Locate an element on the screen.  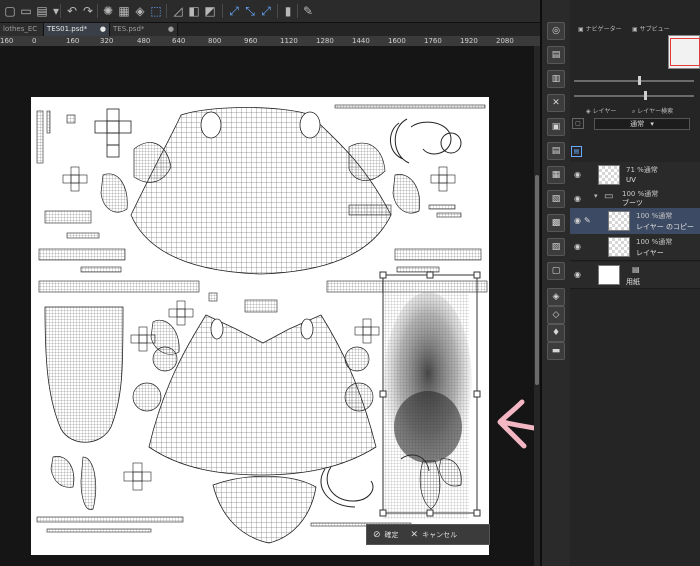
edit-icon: ✎ is located at coordinates (308, 11).